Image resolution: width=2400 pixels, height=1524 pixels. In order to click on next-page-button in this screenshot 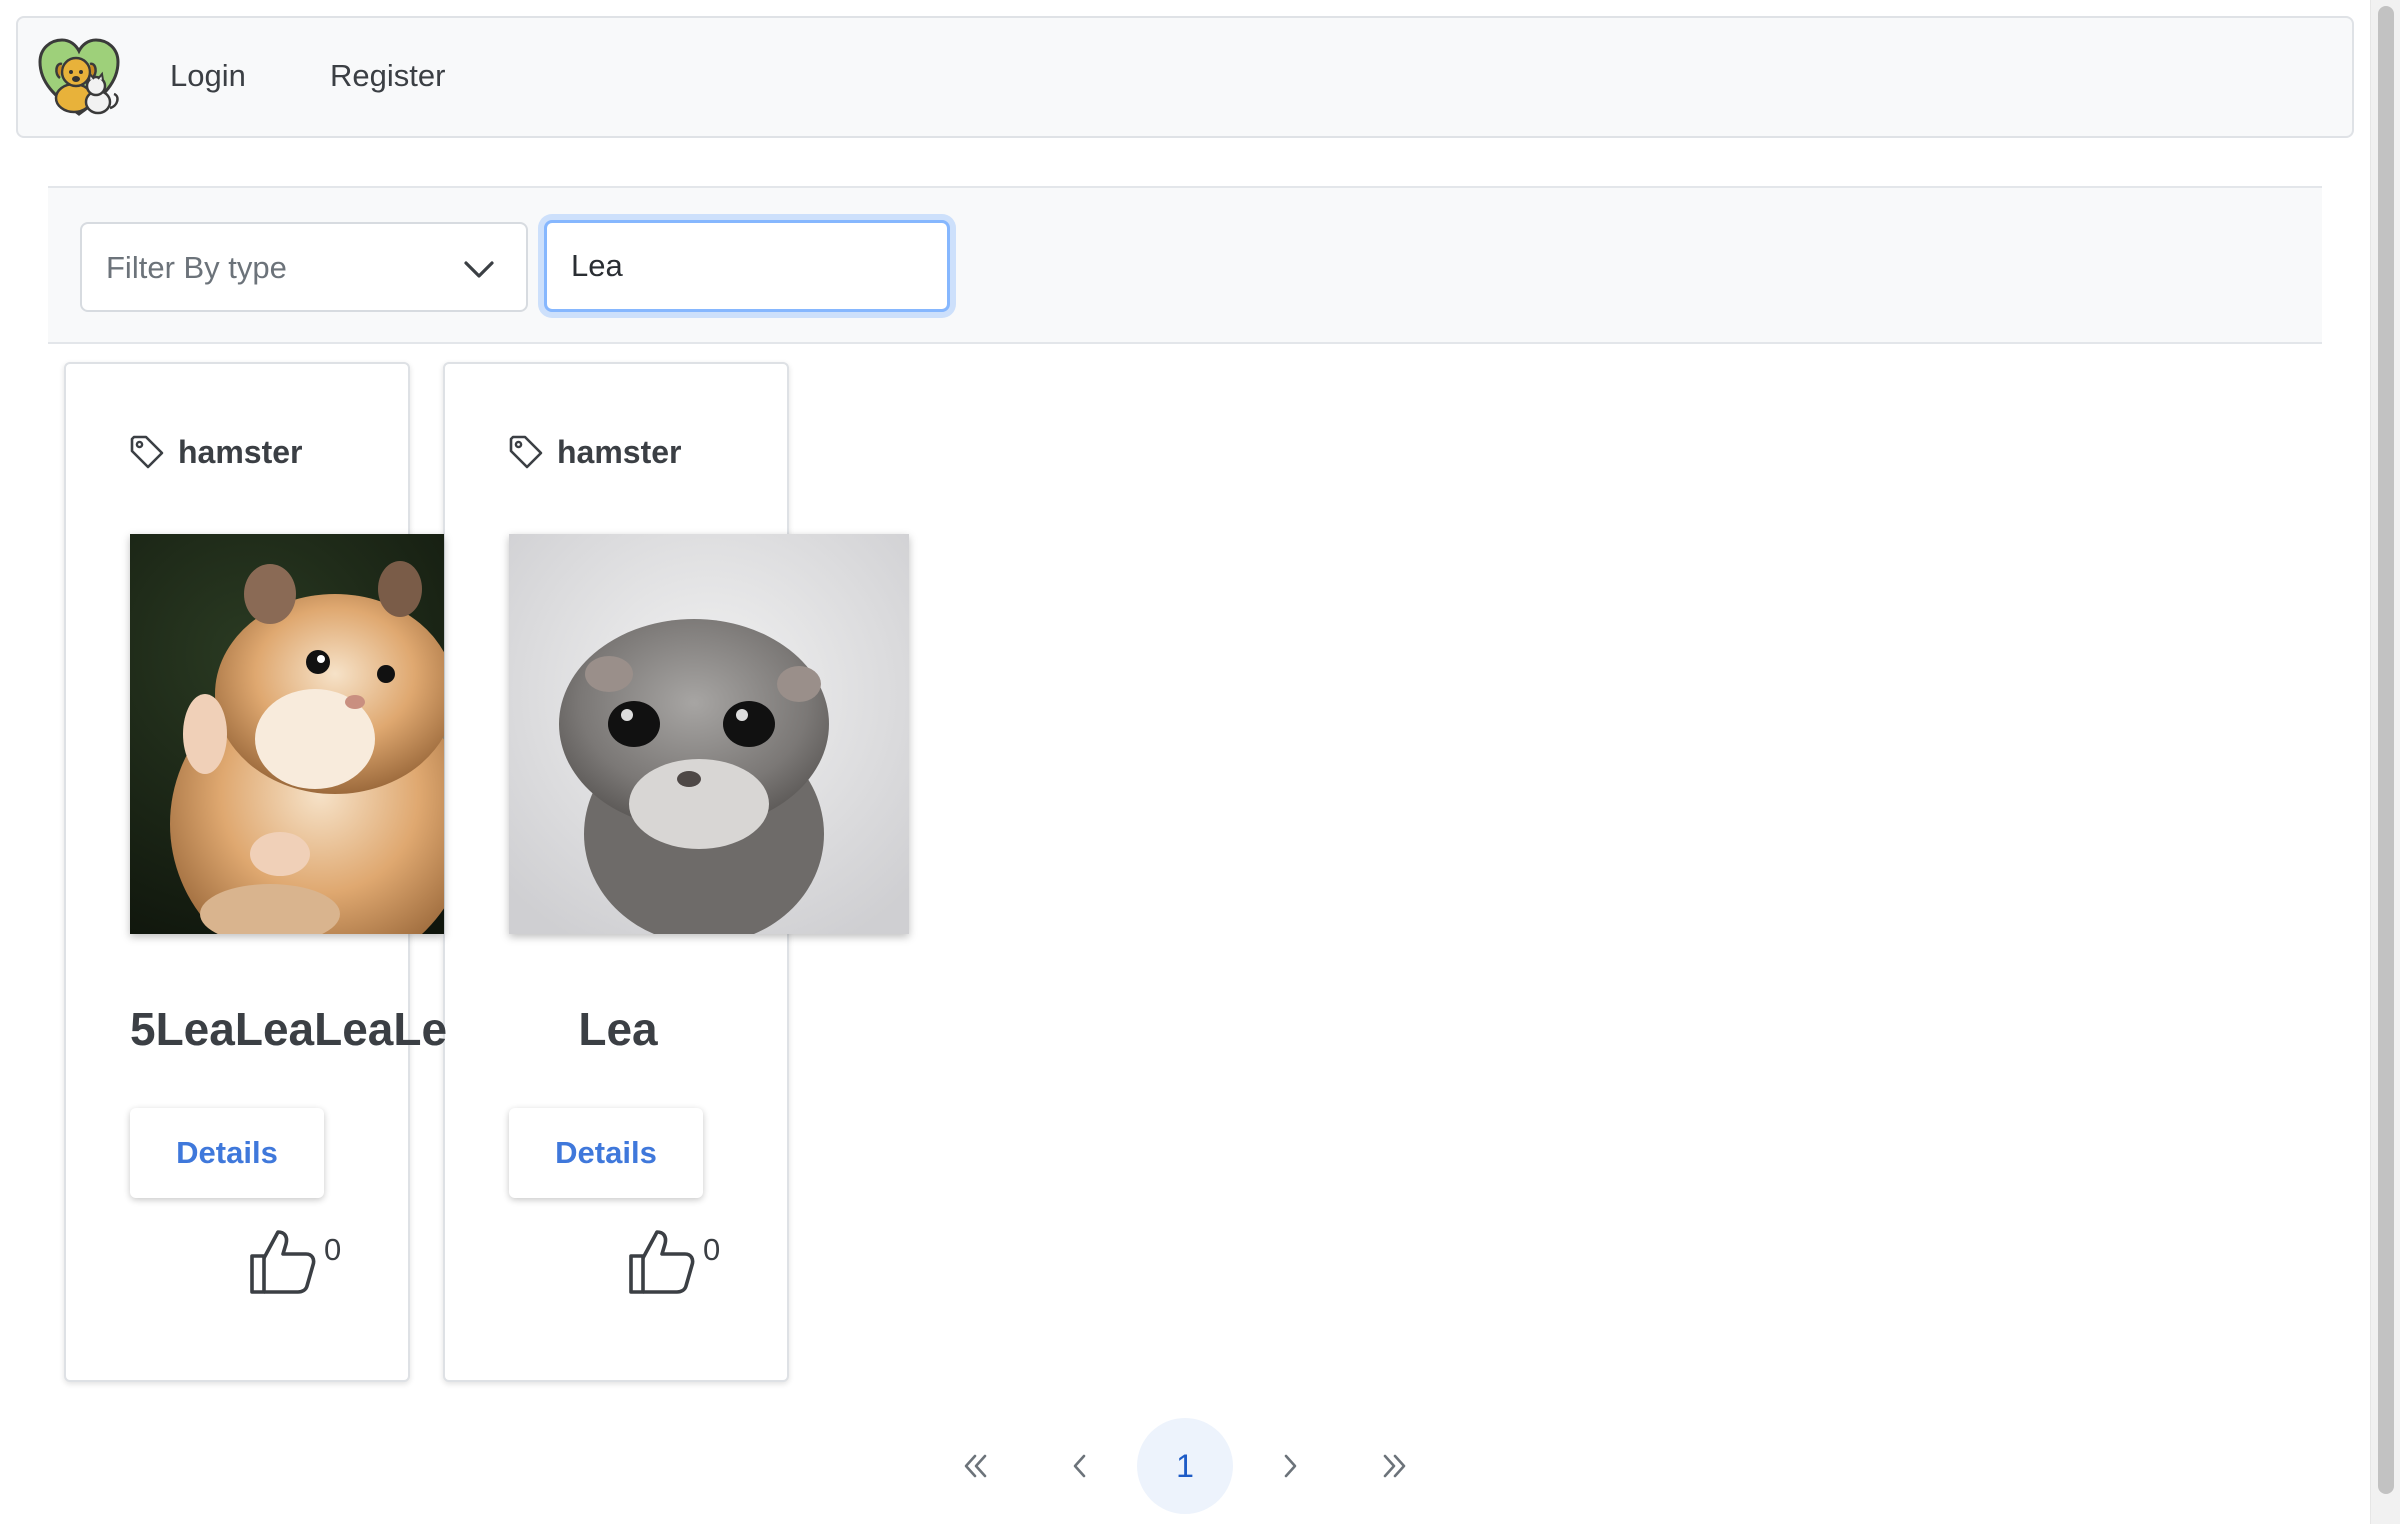, I will do `click(1290, 1466)`.